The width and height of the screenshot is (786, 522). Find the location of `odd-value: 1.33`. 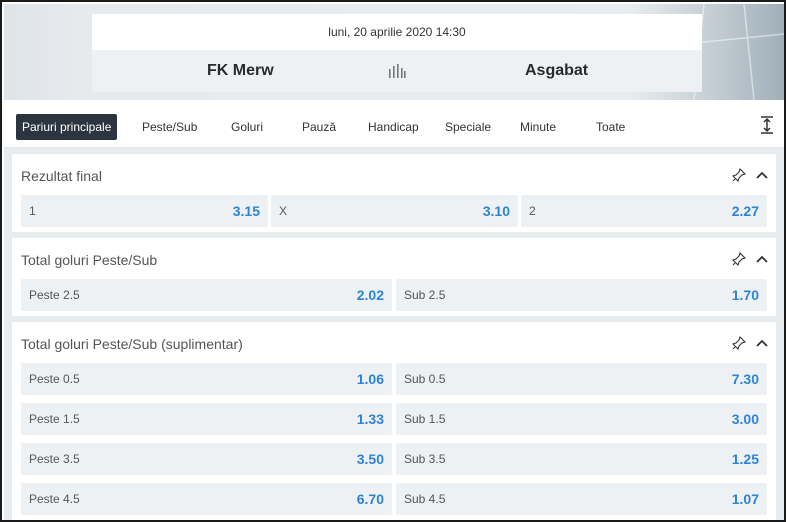

odd-value: 1.33 is located at coordinates (370, 419).